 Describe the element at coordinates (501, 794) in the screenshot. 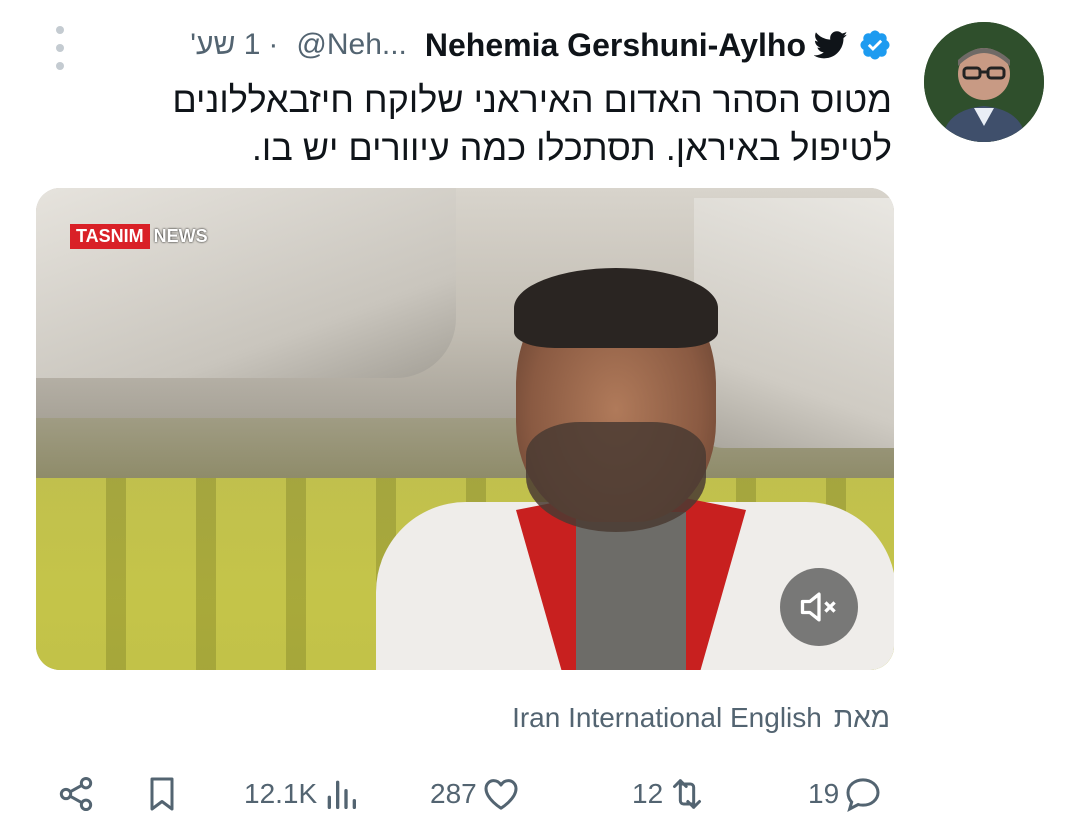

I see `heart-icon` at that location.